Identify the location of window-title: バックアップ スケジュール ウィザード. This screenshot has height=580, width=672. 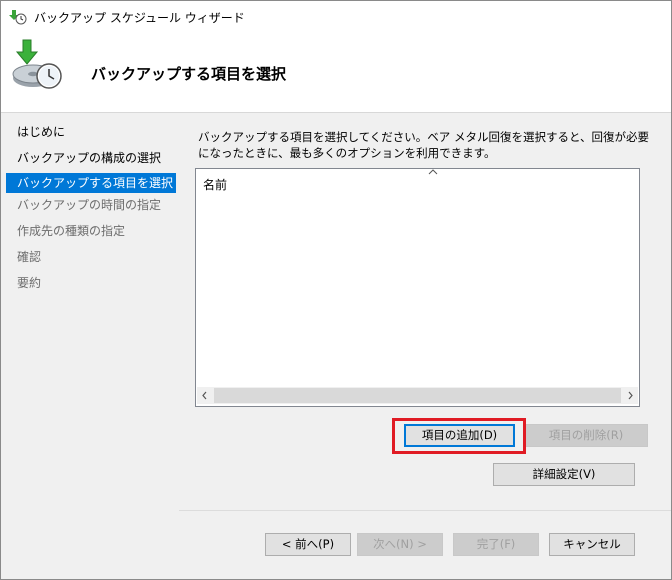
(139, 18).